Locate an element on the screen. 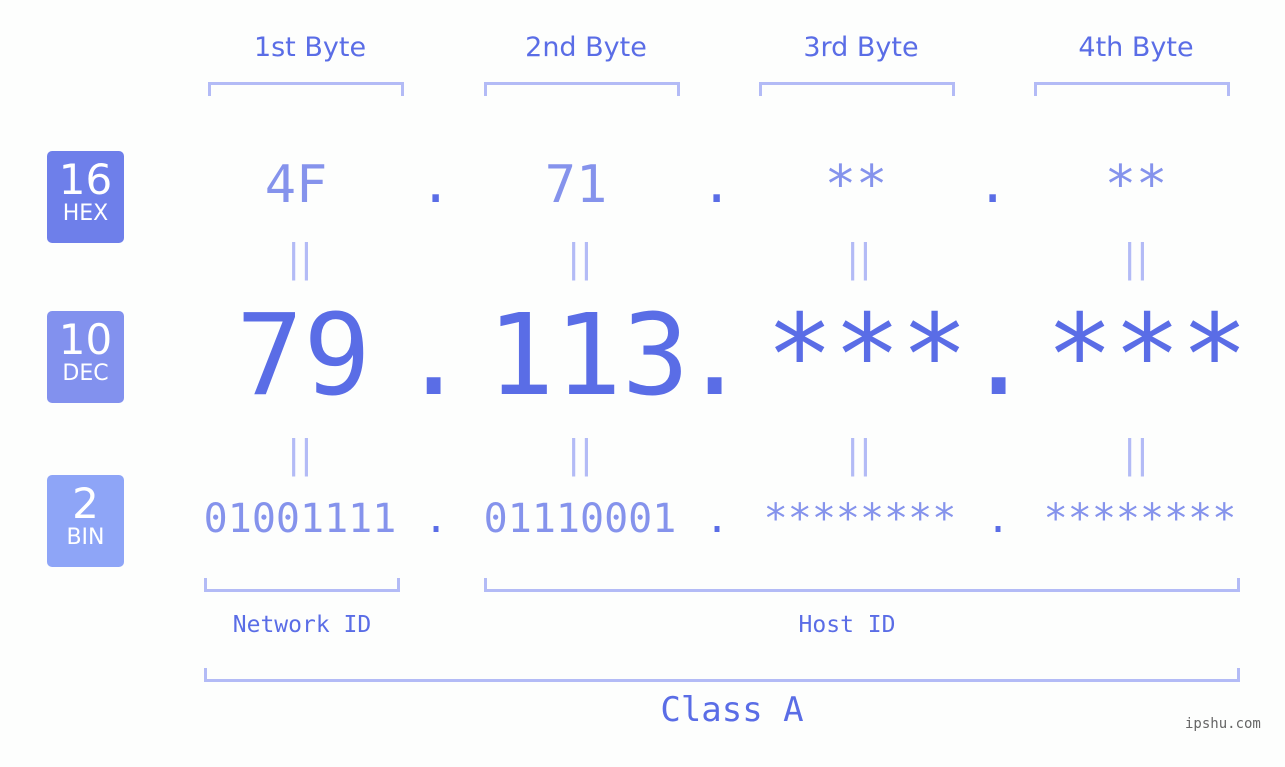 The width and height of the screenshot is (1285, 767). hex-byte-4: ** is located at coordinates (1136, 185).